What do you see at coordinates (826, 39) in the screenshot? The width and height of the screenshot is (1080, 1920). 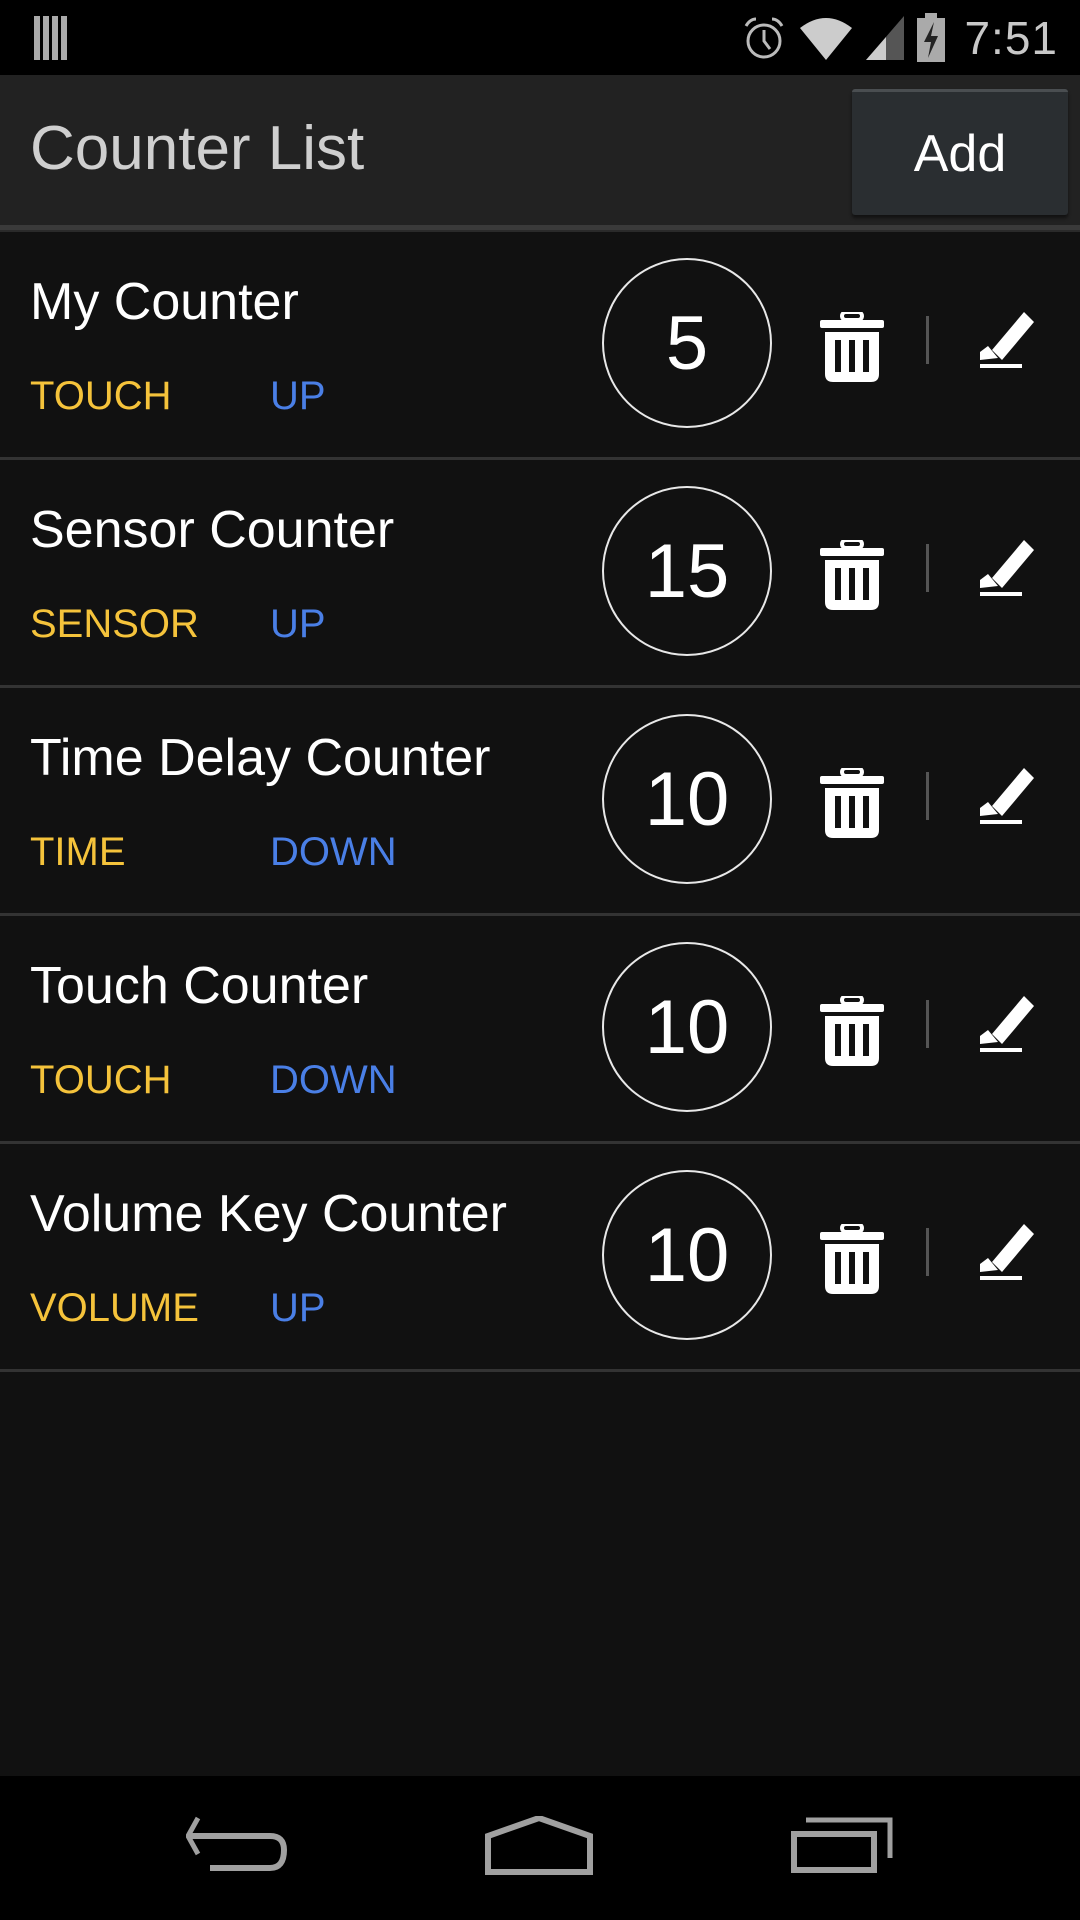 I see `wifi-icon` at bounding box center [826, 39].